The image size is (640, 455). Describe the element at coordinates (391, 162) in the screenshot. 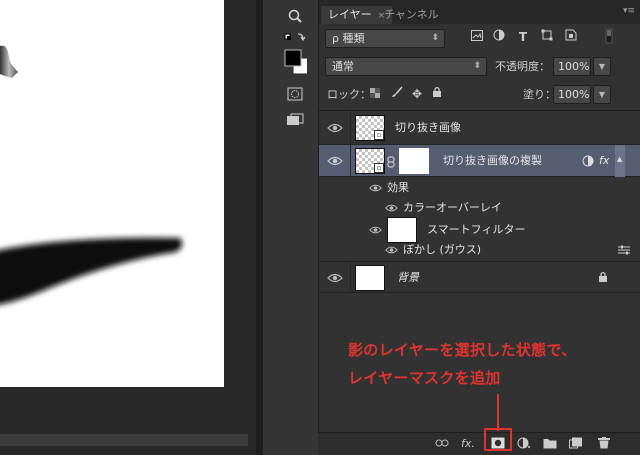

I see `link-icon` at that location.